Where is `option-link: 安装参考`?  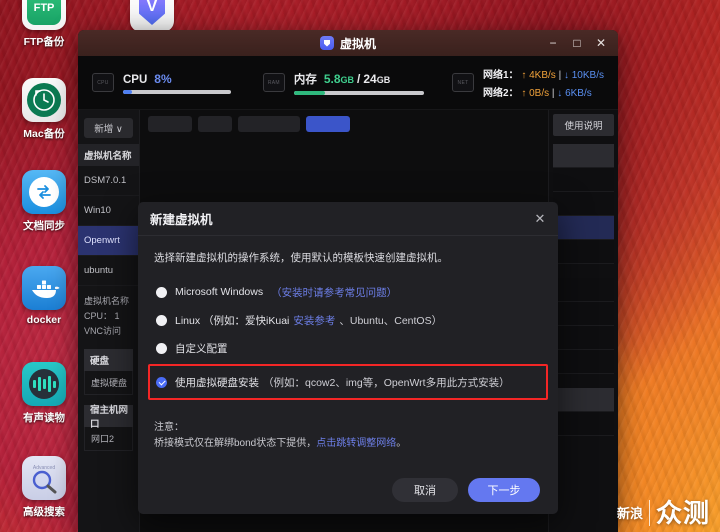 option-link: 安装参考 is located at coordinates (314, 320).